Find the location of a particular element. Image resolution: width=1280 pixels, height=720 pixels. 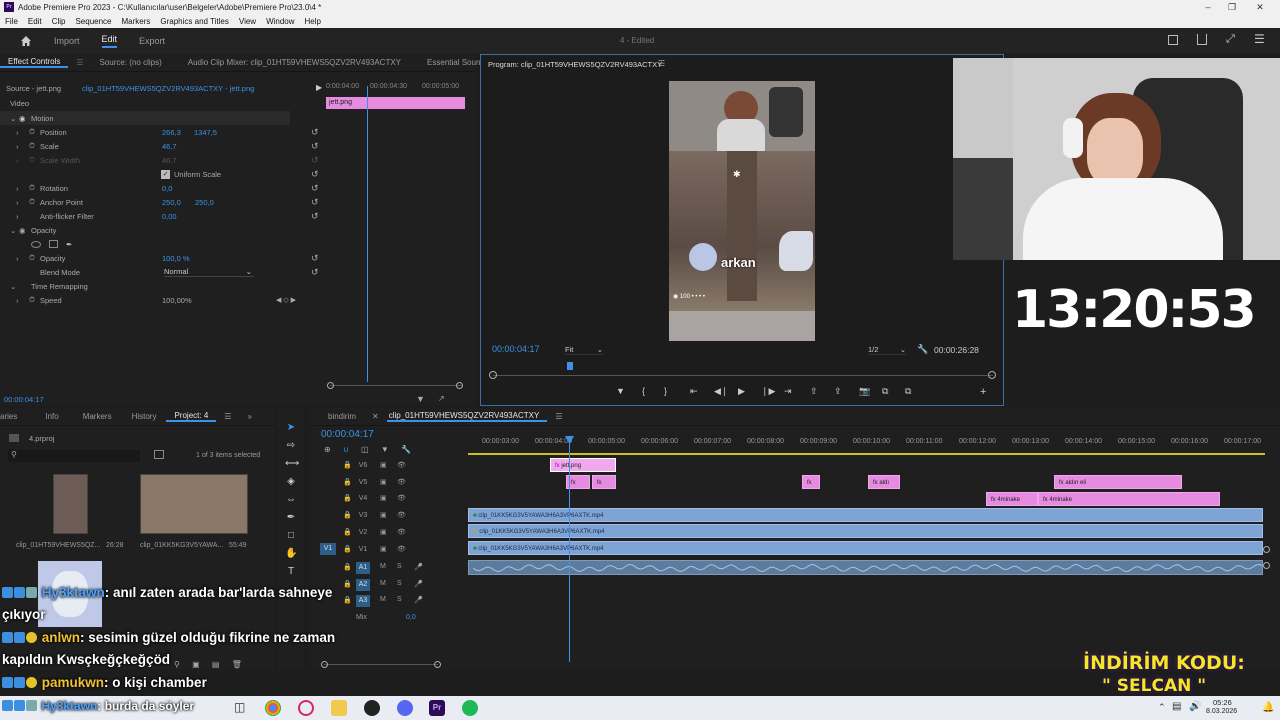

network-icon: ▤ is located at coordinates (1176, 706).